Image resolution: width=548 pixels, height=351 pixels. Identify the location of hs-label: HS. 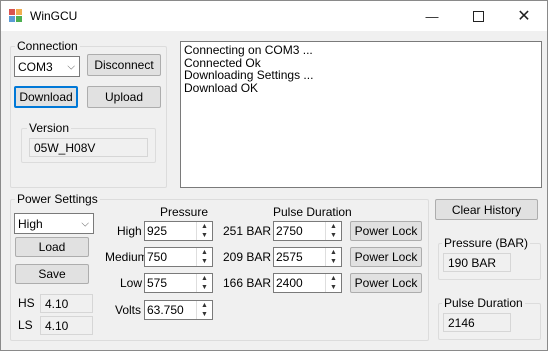
(26, 303).